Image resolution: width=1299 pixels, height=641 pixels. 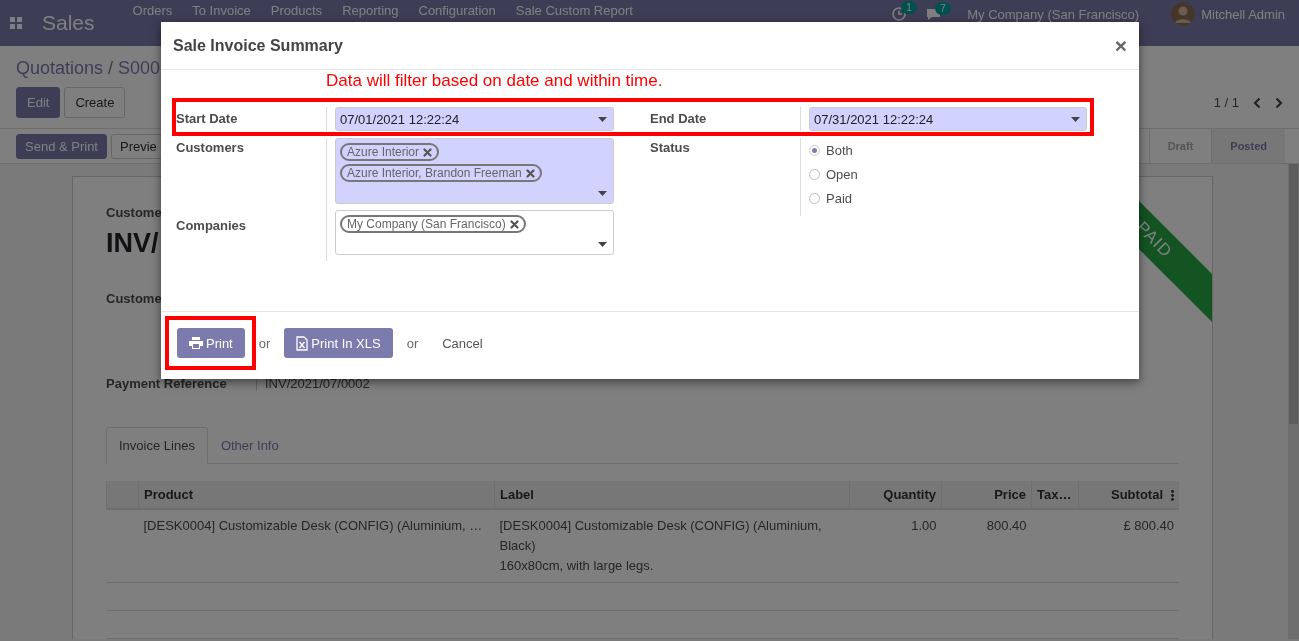 I want to click on field-label: Custome, so click(x=134, y=298).